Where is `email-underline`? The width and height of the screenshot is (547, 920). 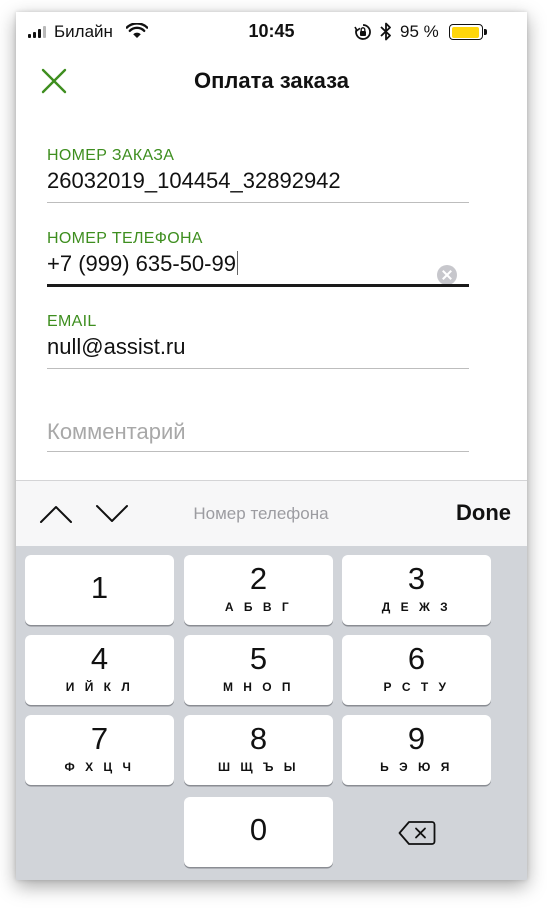 email-underline is located at coordinates (258, 368).